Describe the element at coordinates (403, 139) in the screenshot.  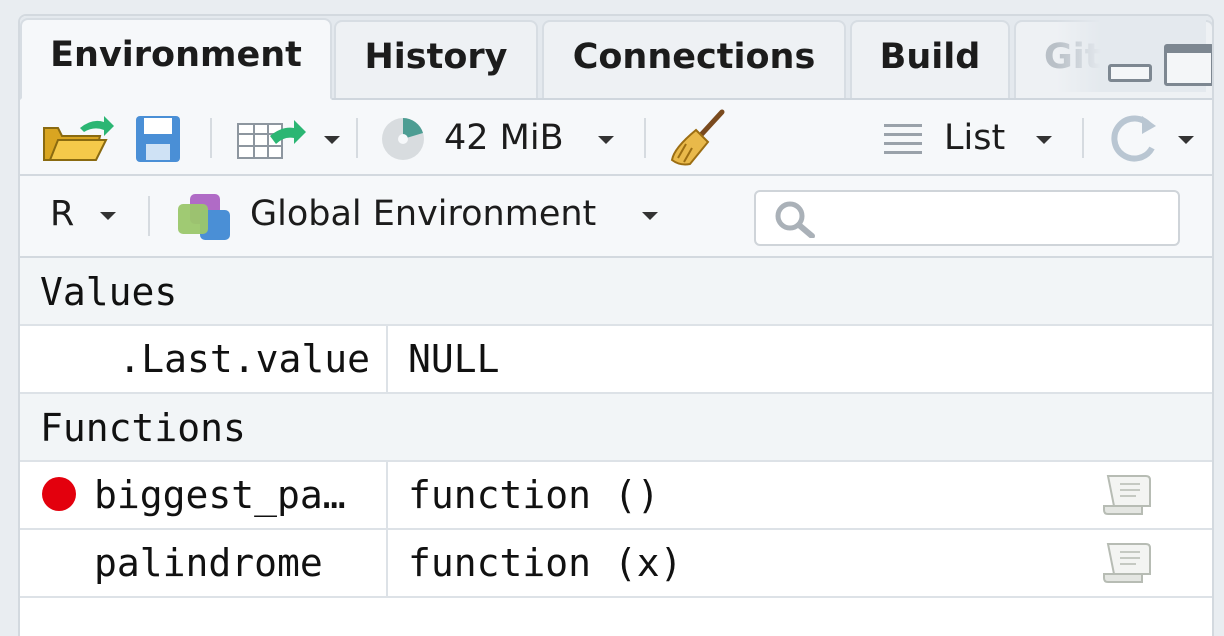
I see `memory-usage-pie-icon` at that location.